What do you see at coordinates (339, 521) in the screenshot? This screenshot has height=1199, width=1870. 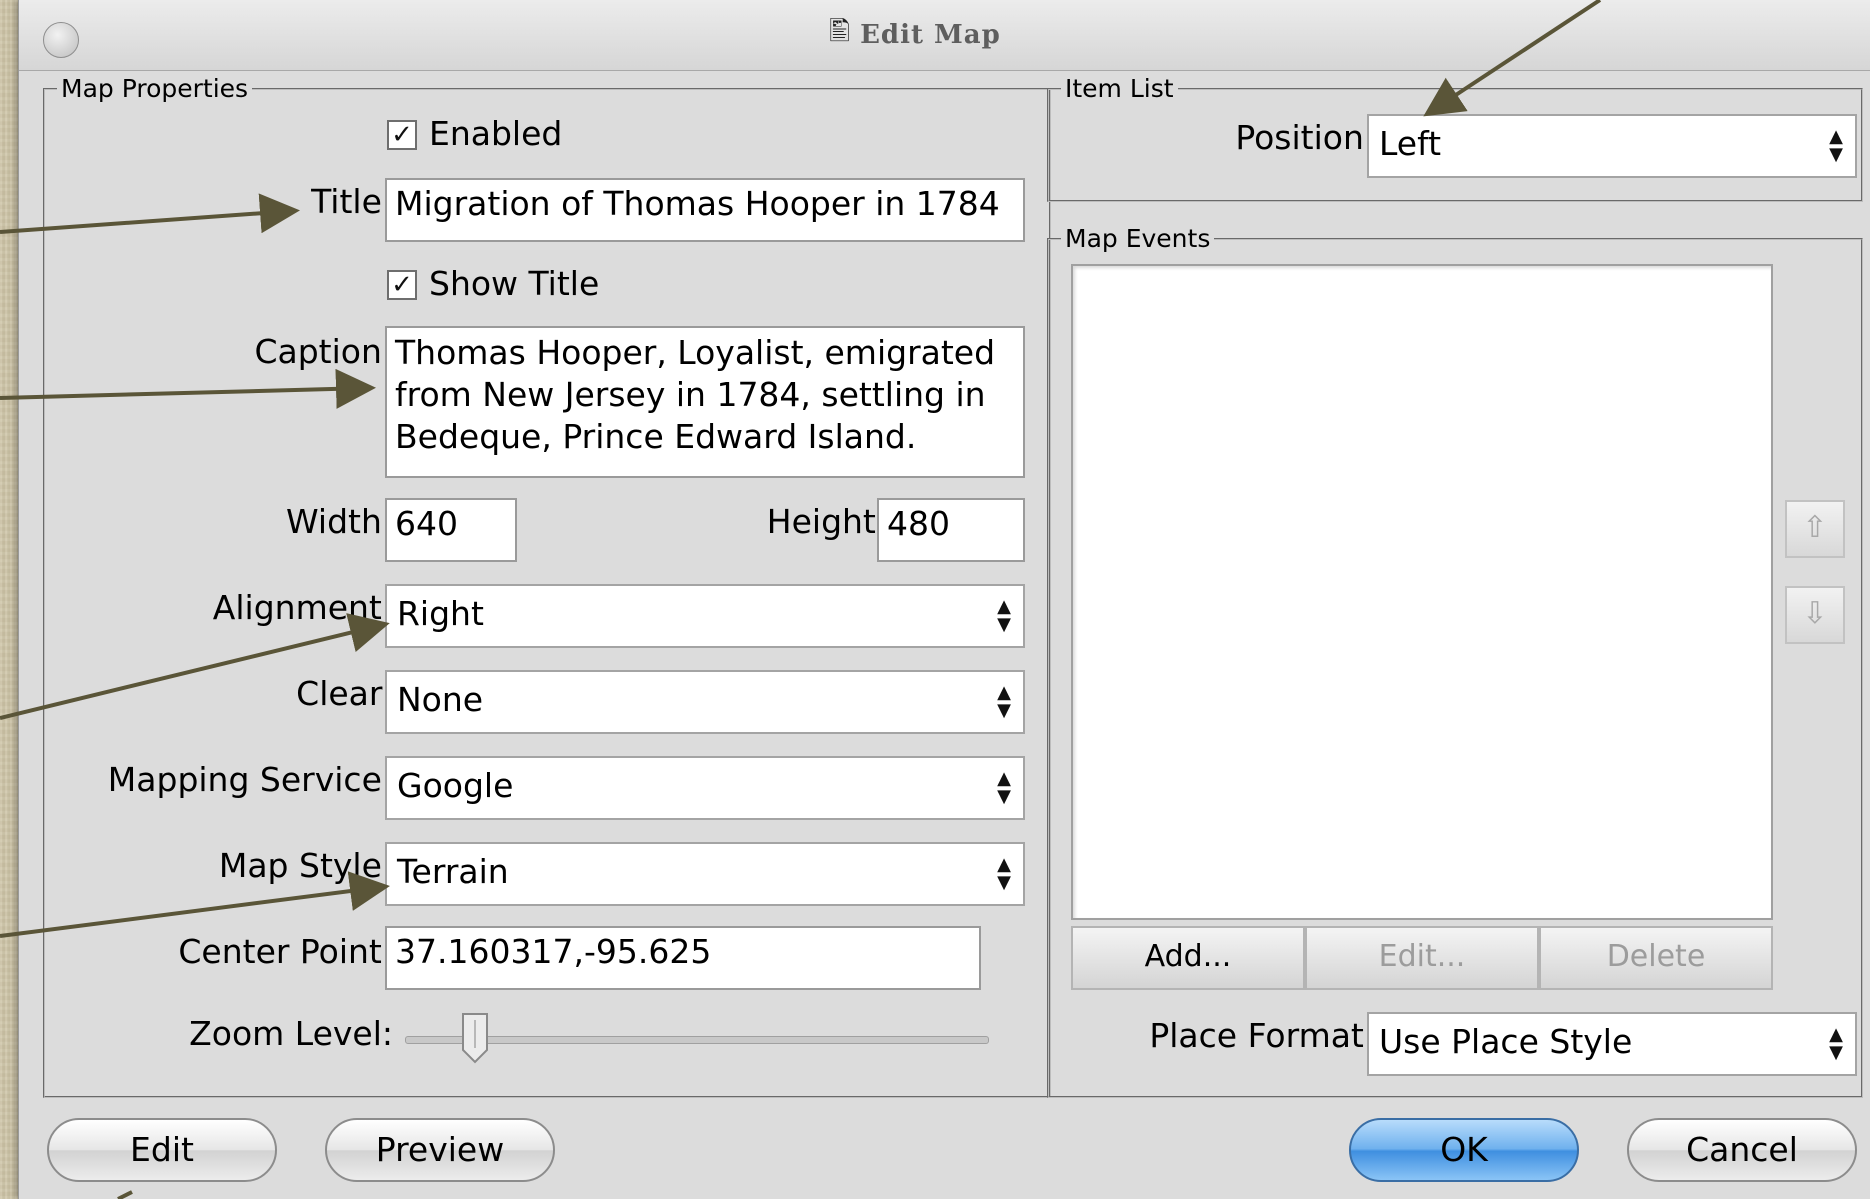 I see `width-label: Width:` at bounding box center [339, 521].